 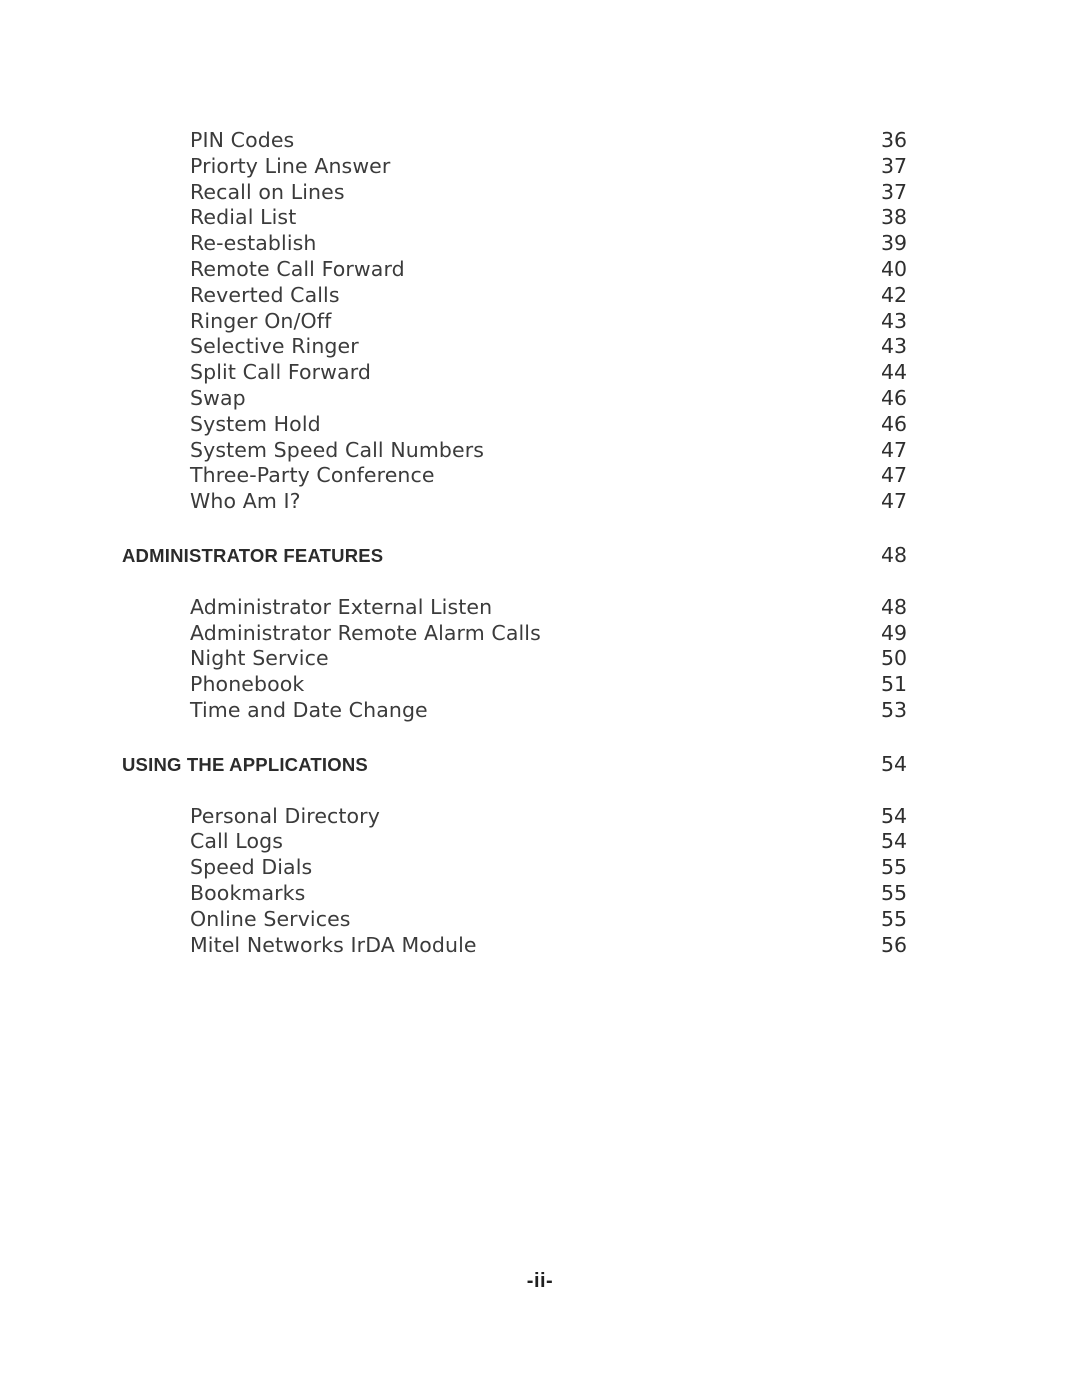 I want to click on page-folio: -ii-, so click(x=540, y=1281).